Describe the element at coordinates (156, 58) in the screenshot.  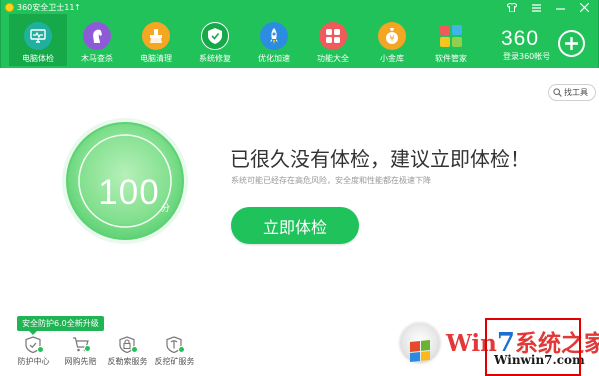
I see `nav-label: 电脑清理` at that location.